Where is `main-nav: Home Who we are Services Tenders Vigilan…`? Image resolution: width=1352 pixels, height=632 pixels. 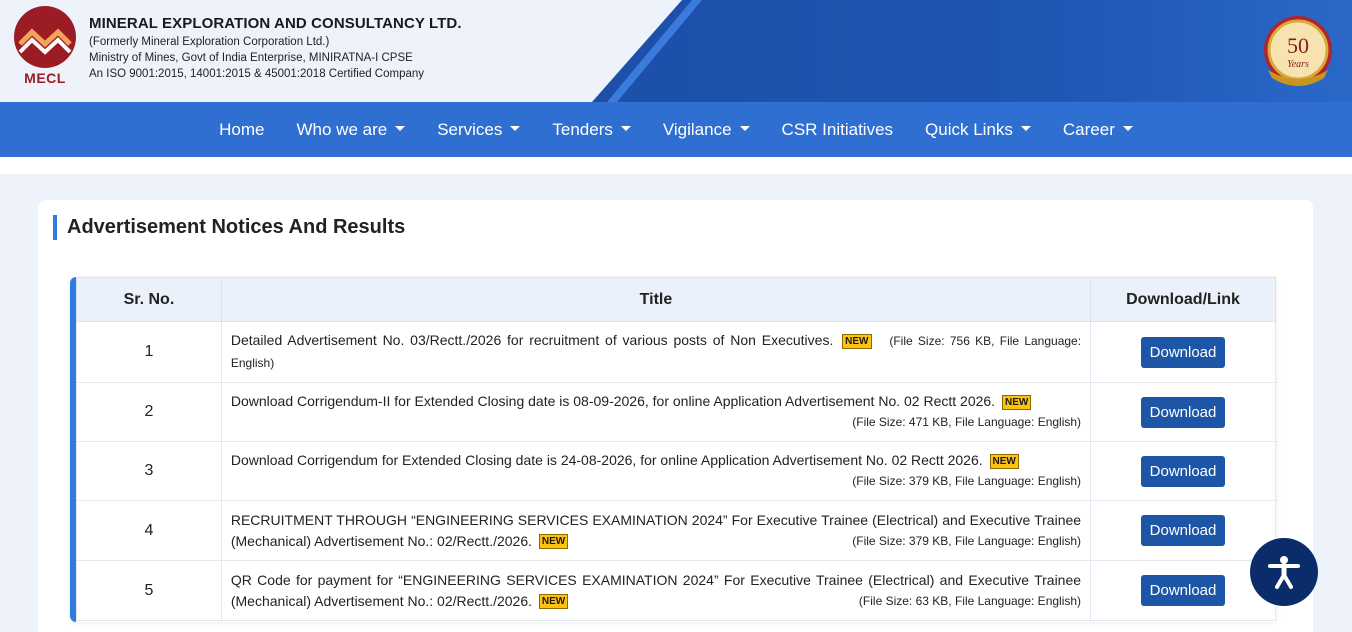 main-nav: Home Who we are Services Tenders Vigilan… is located at coordinates (676, 129).